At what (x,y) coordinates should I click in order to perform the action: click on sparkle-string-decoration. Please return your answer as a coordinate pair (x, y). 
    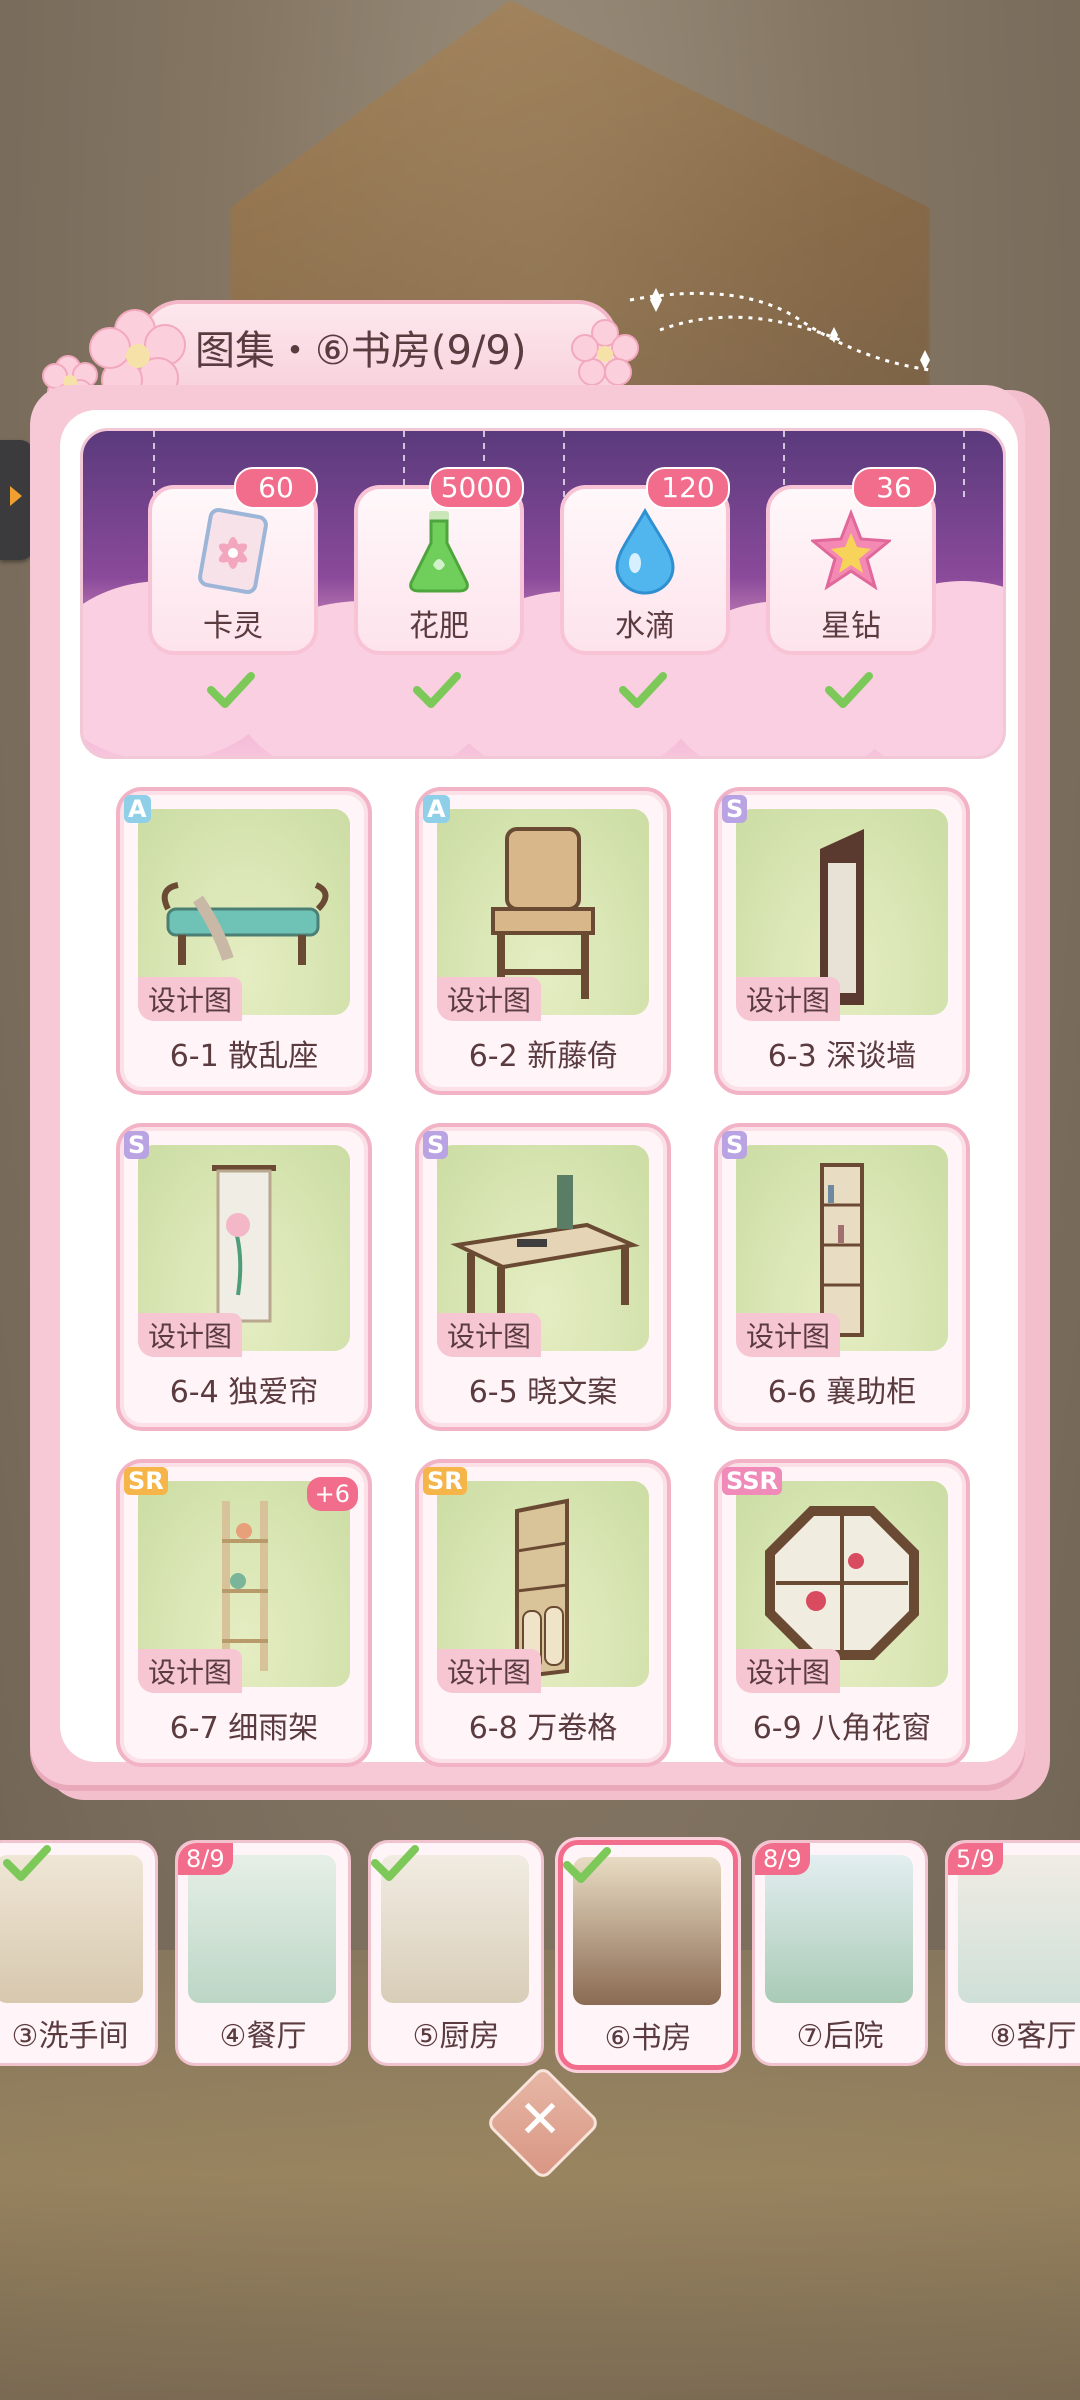
    Looking at the image, I should click on (780, 330).